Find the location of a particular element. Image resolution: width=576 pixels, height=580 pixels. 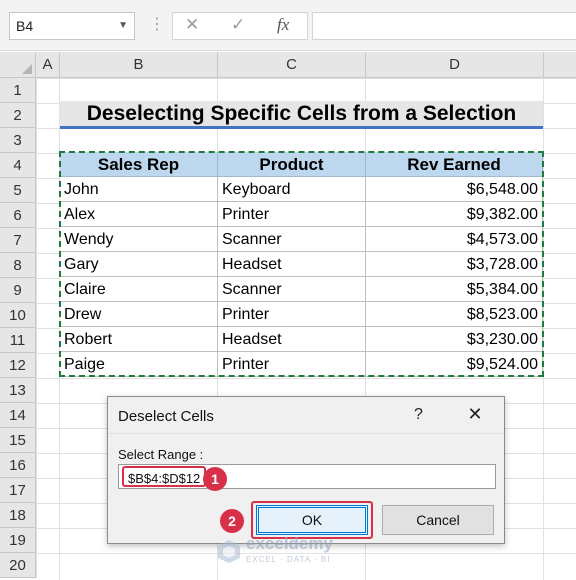

name-box-value: B4 is located at coordinates (25, 26).